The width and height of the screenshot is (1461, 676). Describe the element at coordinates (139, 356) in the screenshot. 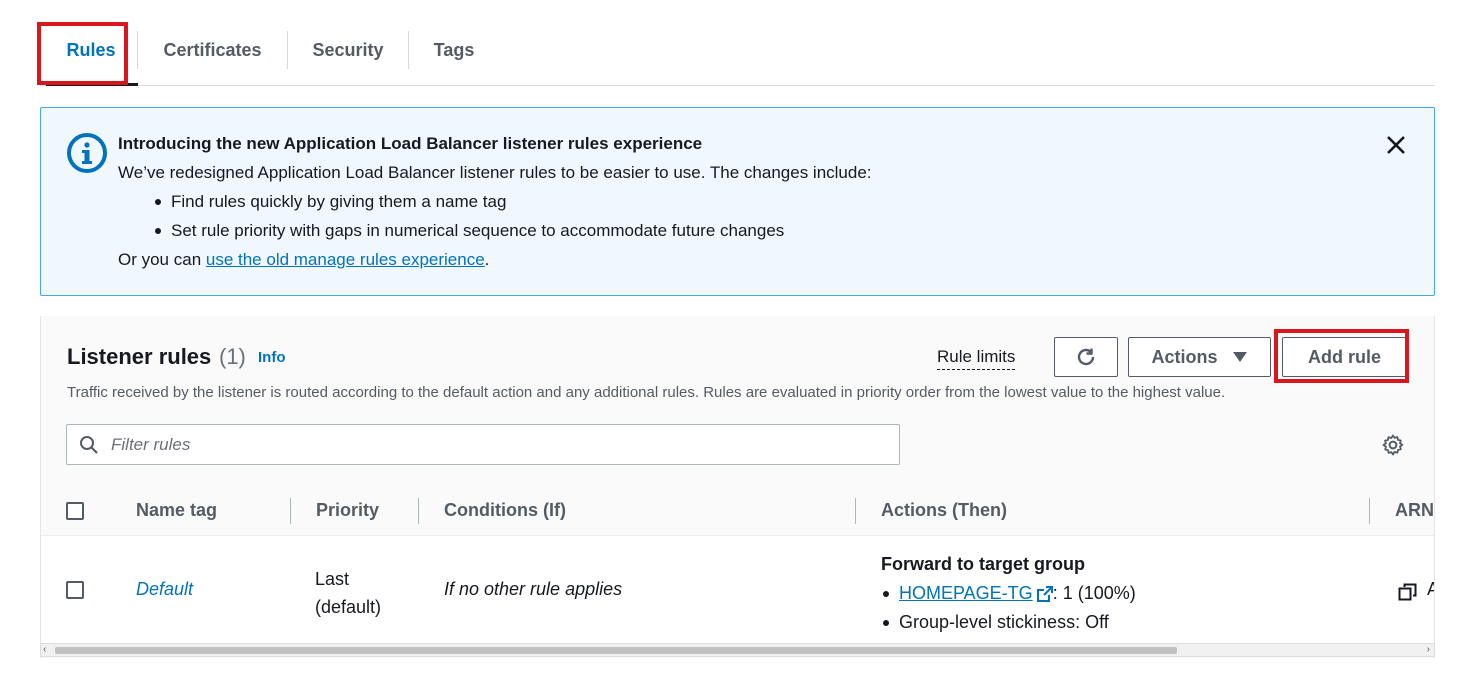

I see `panel-title: Listener rules` at that location.